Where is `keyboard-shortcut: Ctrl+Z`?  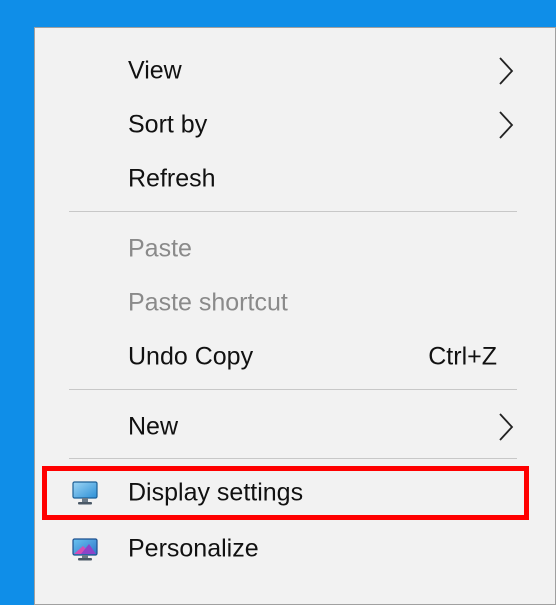
keyboard-shortcut: Ctrl+Z is located at coordinates (462, 356).